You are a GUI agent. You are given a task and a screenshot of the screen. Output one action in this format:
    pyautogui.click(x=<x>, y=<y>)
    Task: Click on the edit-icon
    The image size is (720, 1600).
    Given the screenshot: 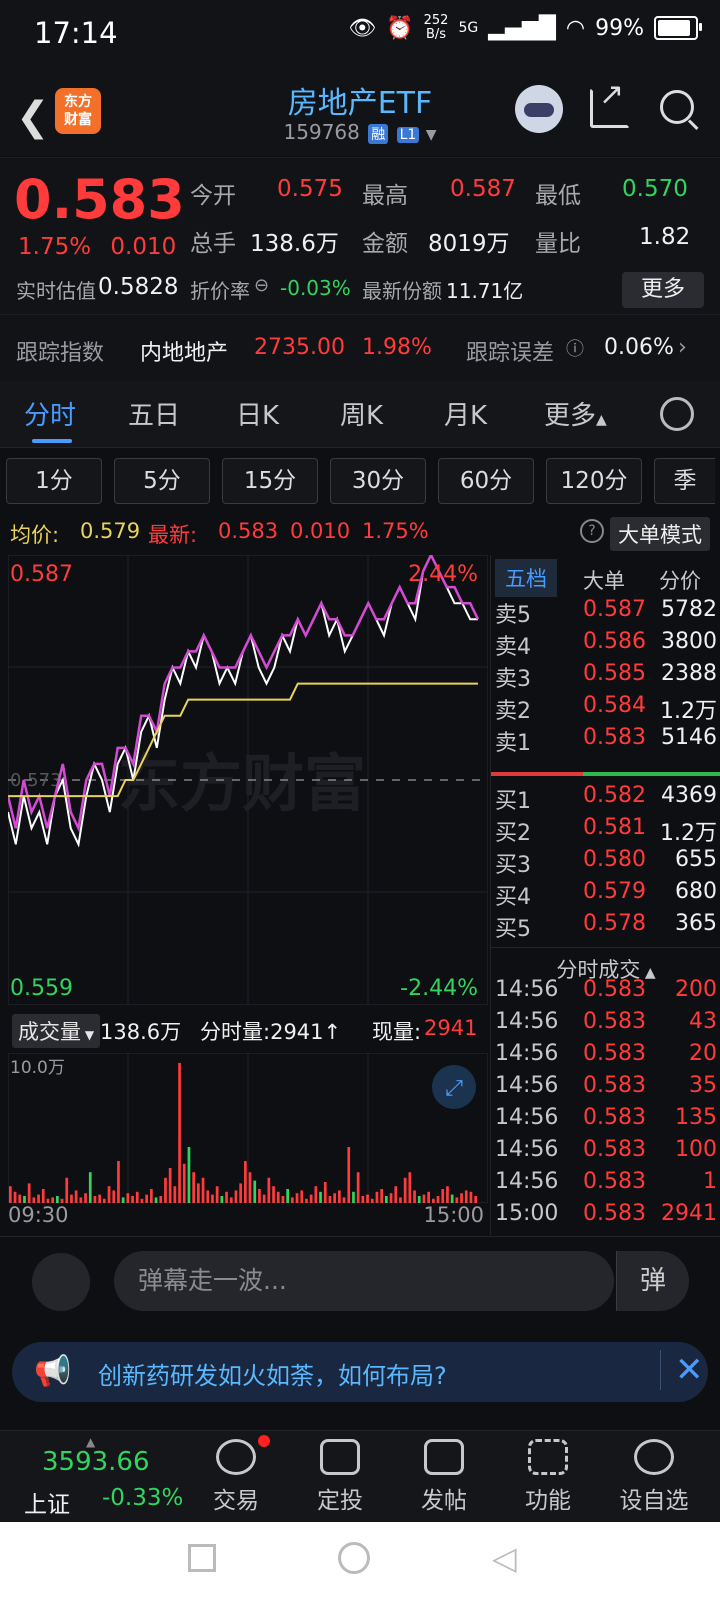 What is the action you would take?
    pyautogui.click(x=444, y=1457)
    